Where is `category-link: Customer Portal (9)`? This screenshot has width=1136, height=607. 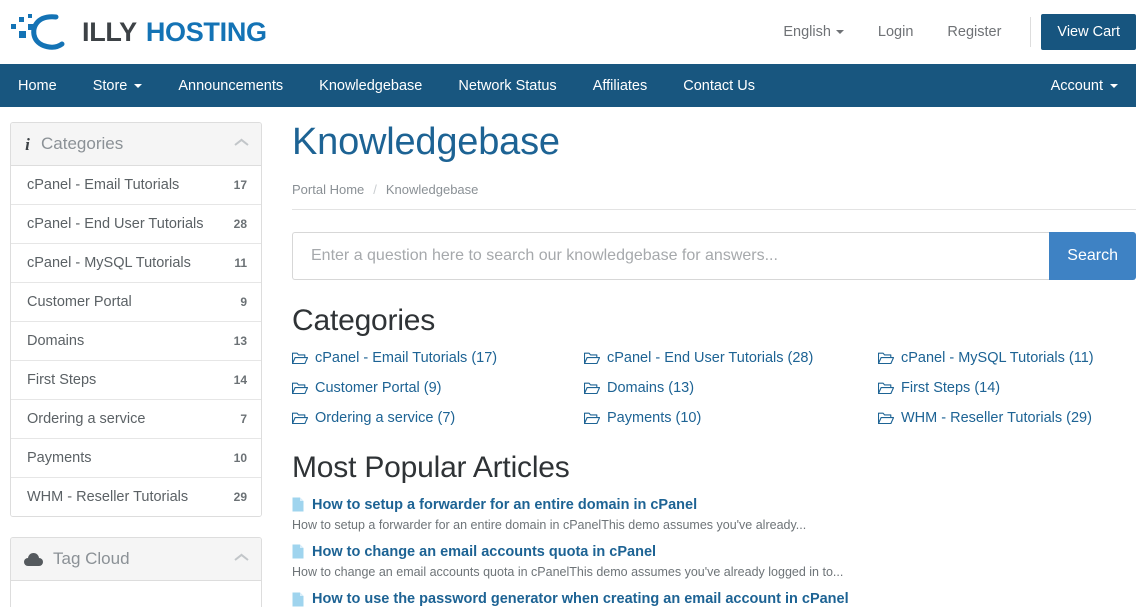 category-link: Customer Portal (9) is located at coordinates (438, 388).